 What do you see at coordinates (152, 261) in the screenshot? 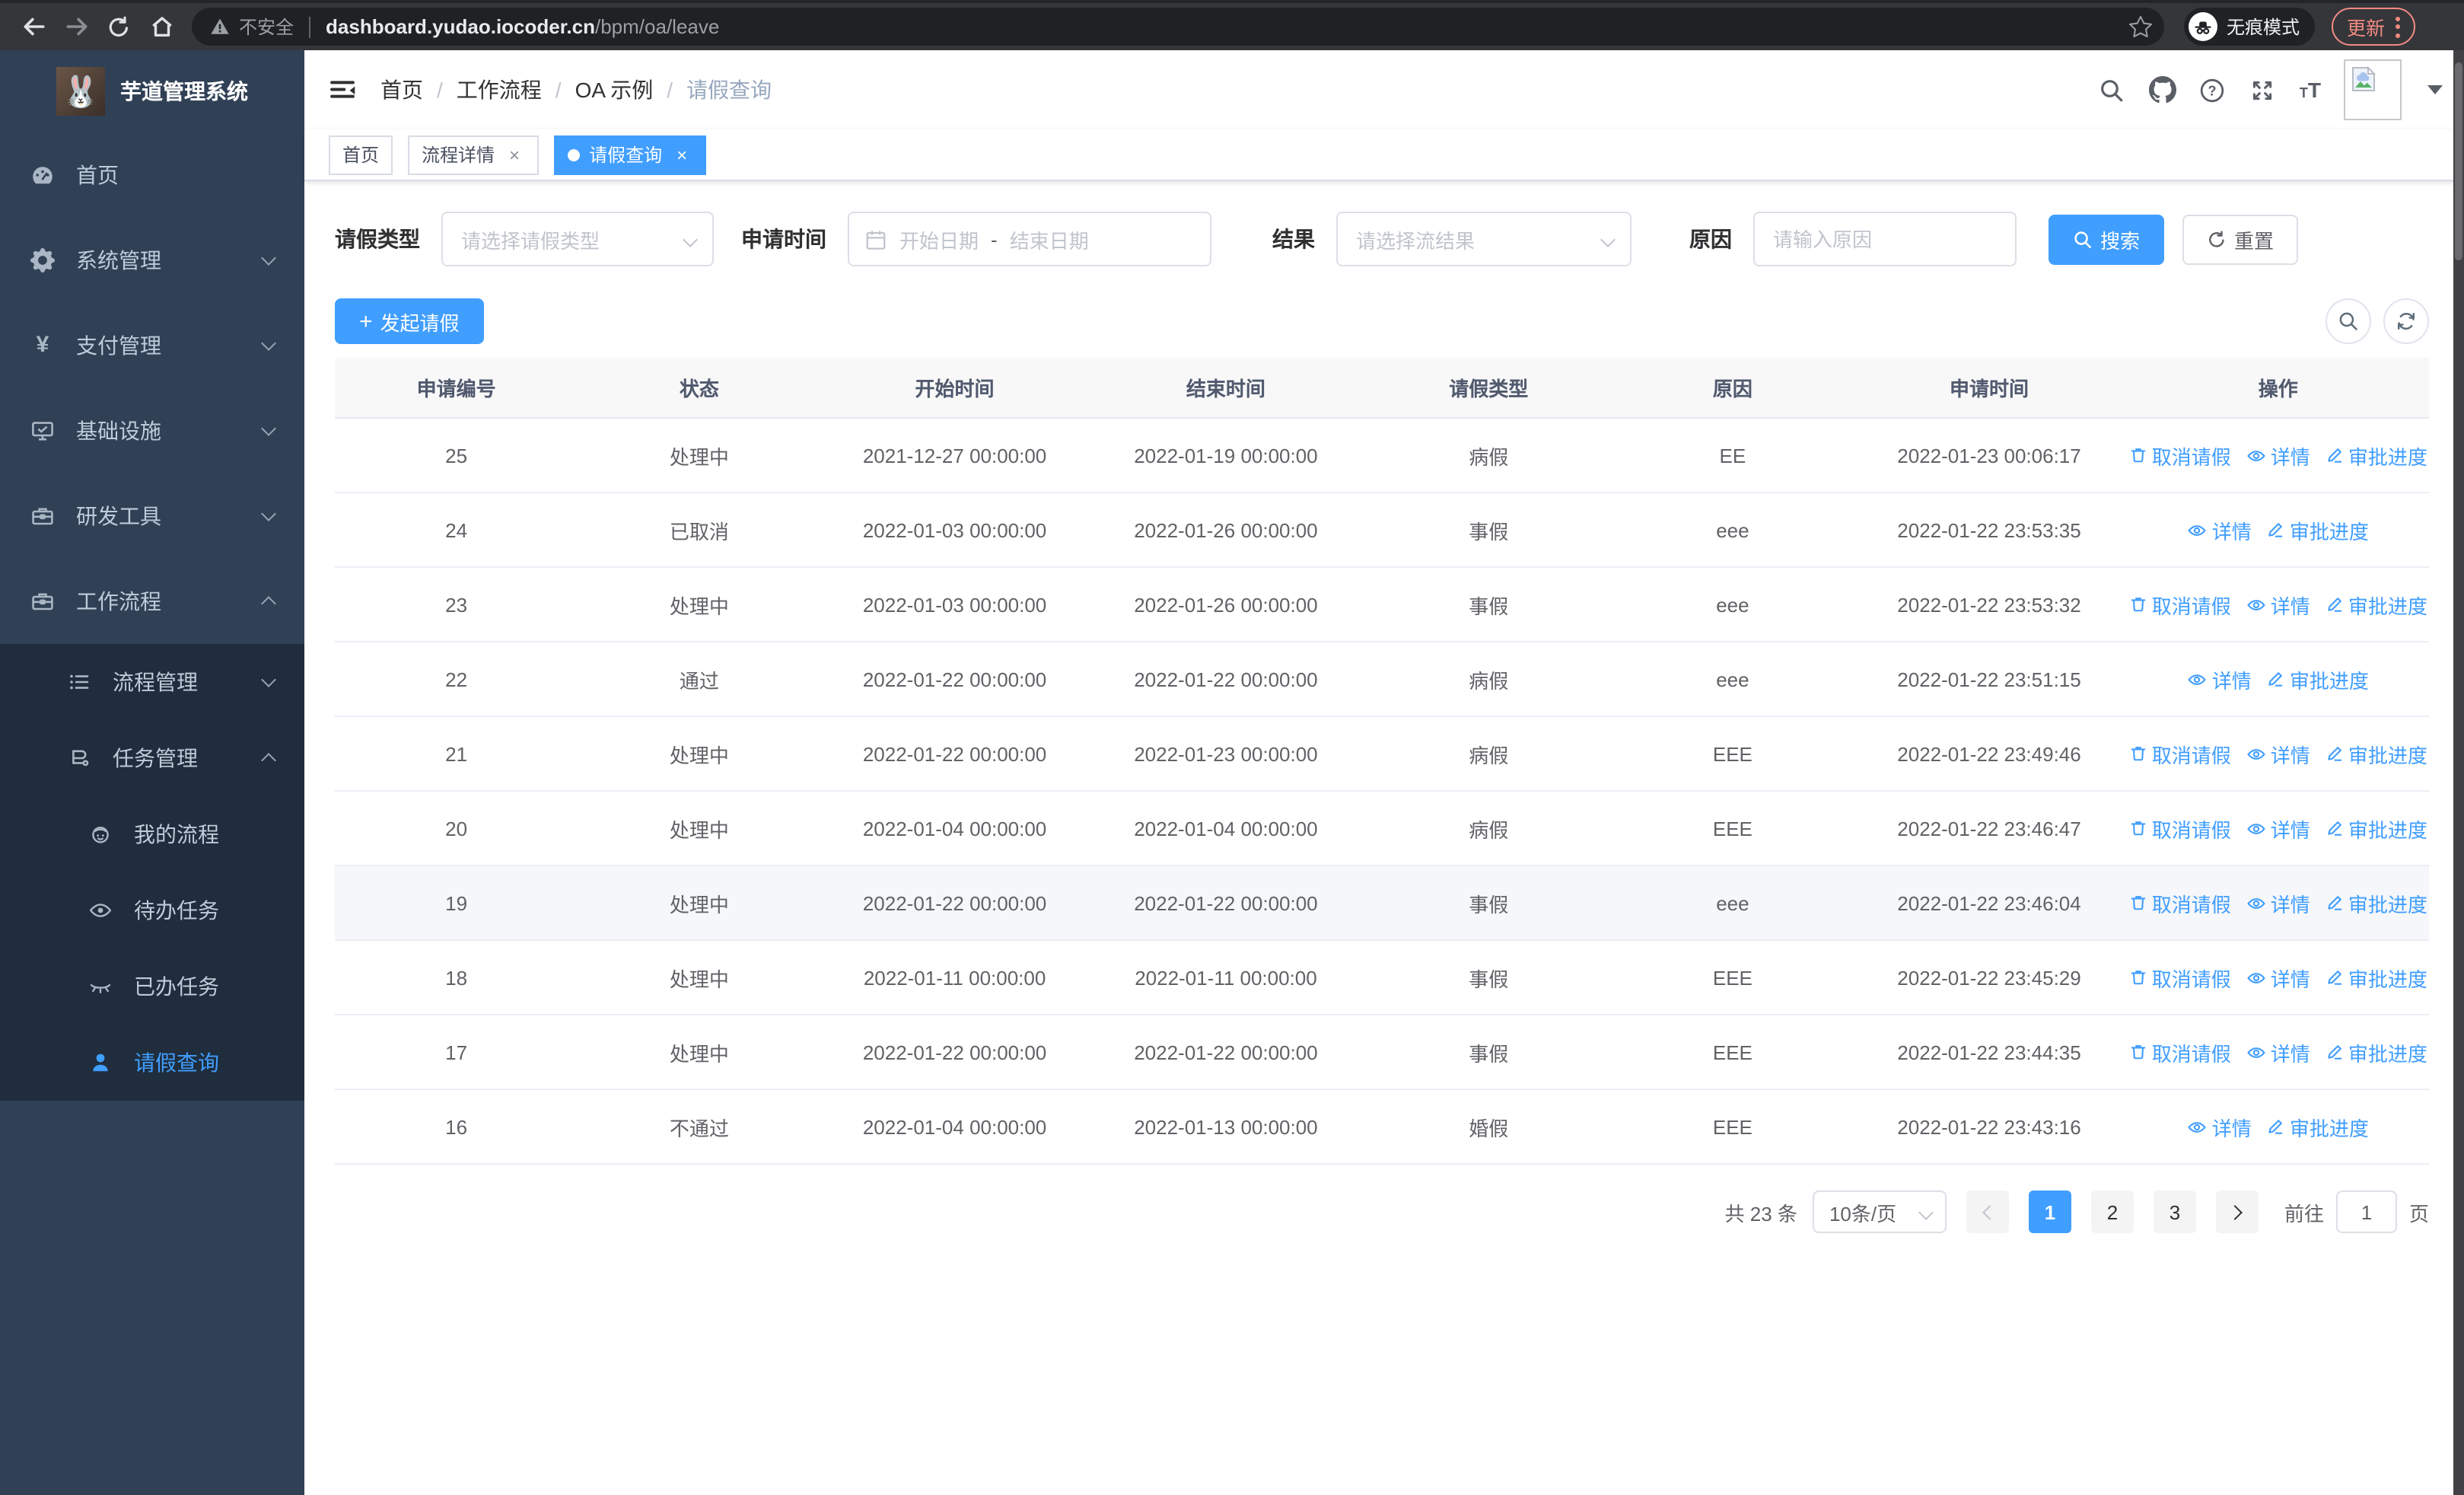
I see `sidebar-item-system: 系统管理` at bounding box center [152, 261].